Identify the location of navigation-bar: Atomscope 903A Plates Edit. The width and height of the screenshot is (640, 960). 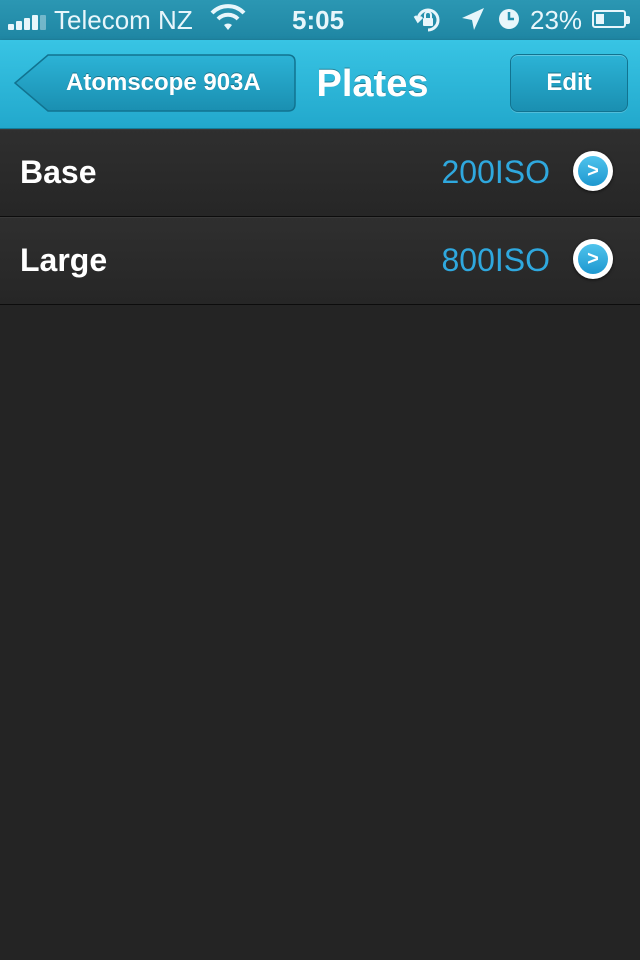
(320, 84).